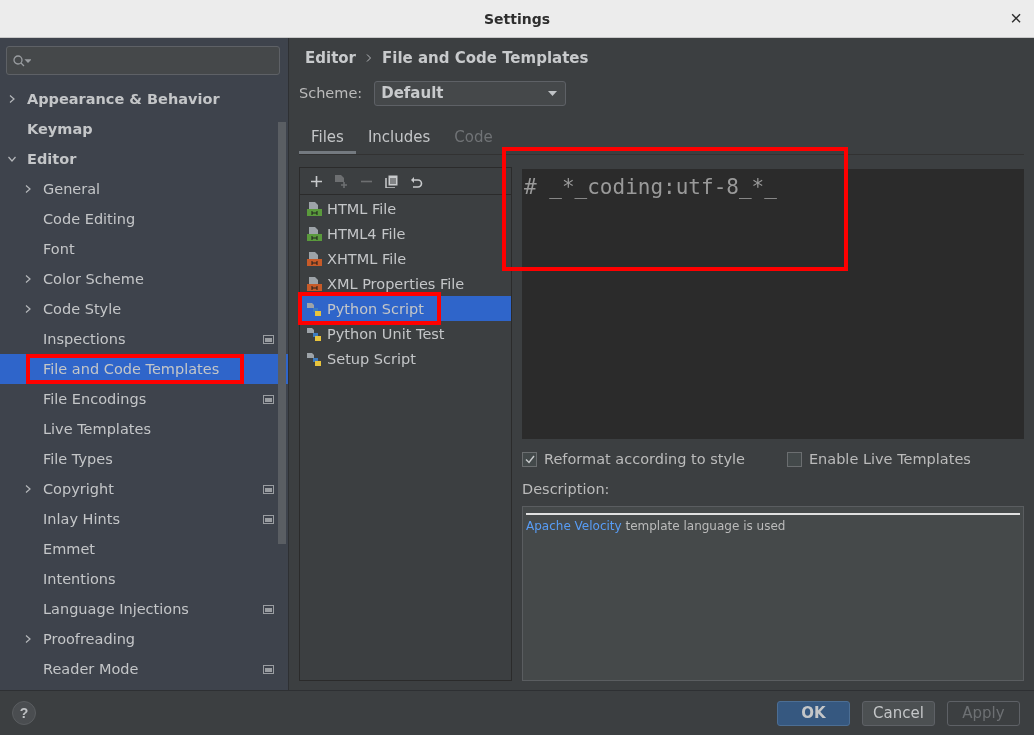 The image size is (1034, 735). Describe the element at coordinates (282, 333) in the screenshot. I see `scrollbar` at that location.